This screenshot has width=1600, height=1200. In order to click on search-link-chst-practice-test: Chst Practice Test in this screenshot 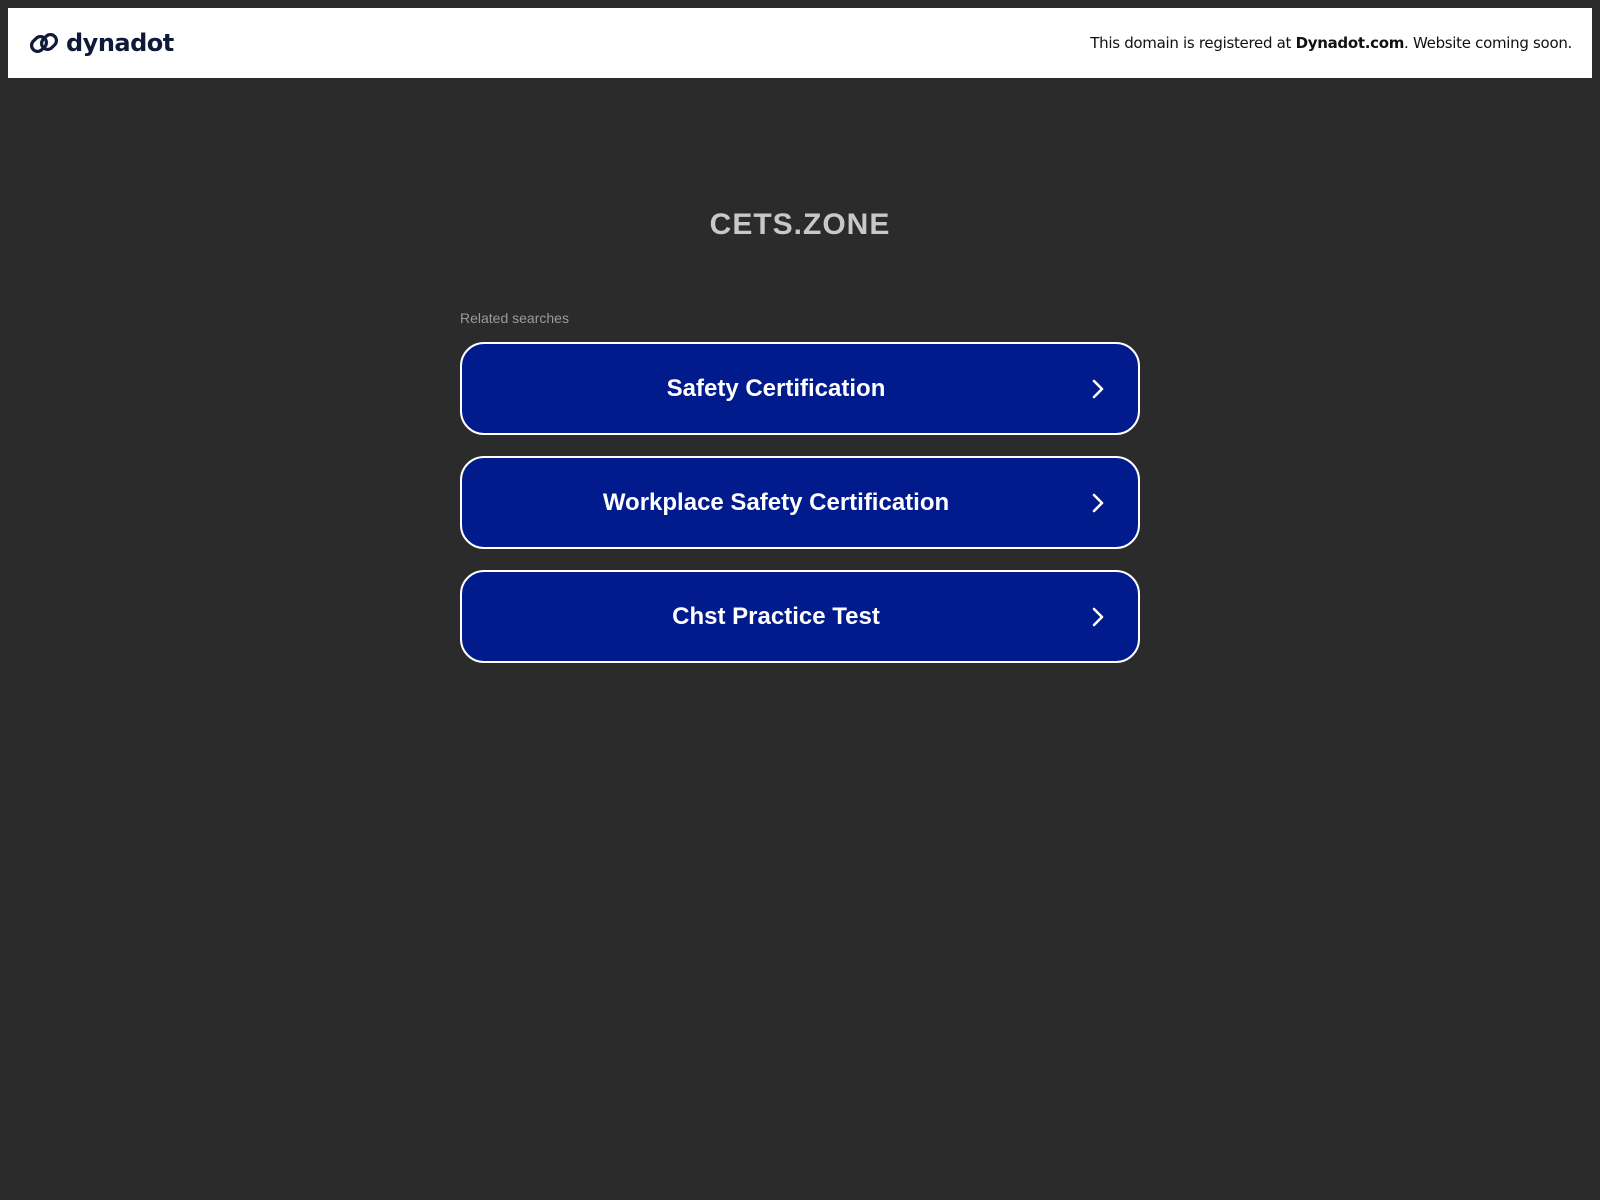, I will do `click(800, 616)`.